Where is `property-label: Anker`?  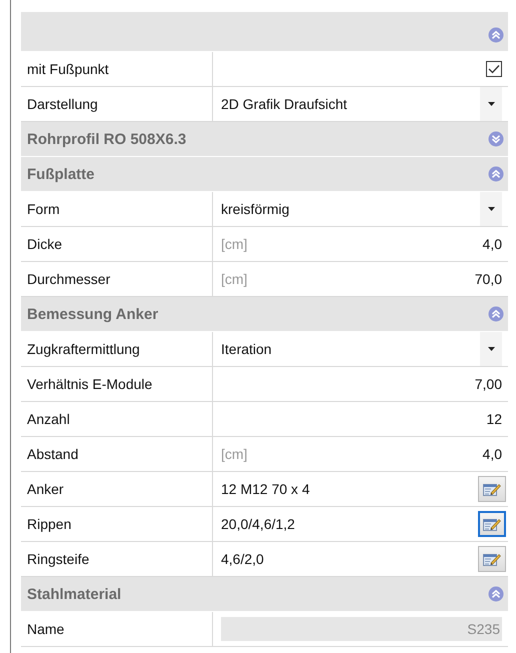 property-label: Anker is located at coordinates (117, 489).